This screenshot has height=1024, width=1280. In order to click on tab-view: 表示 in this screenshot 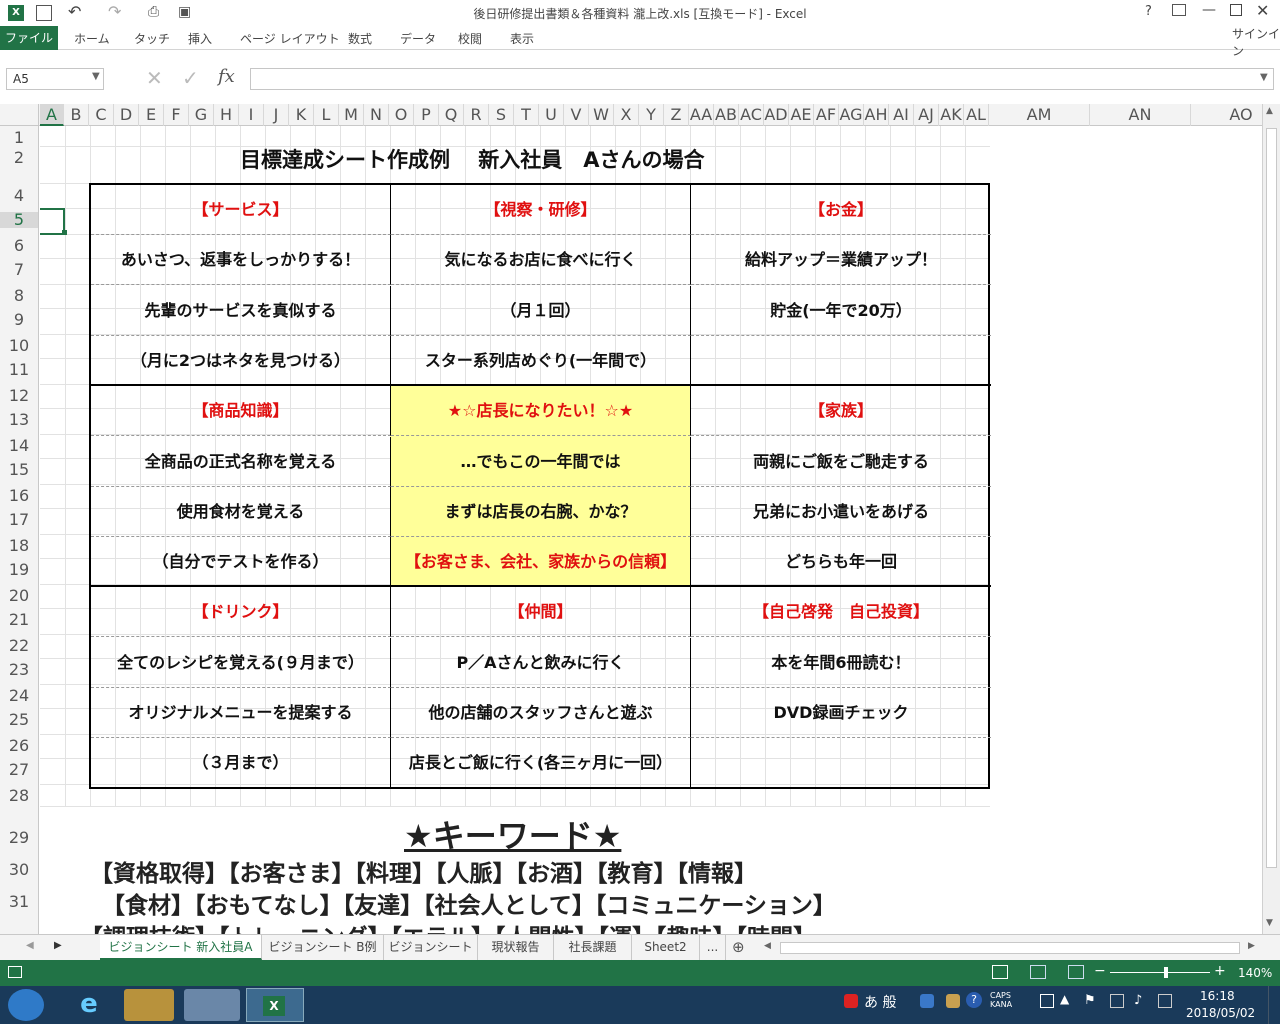, I will do `click(522, 38)`.